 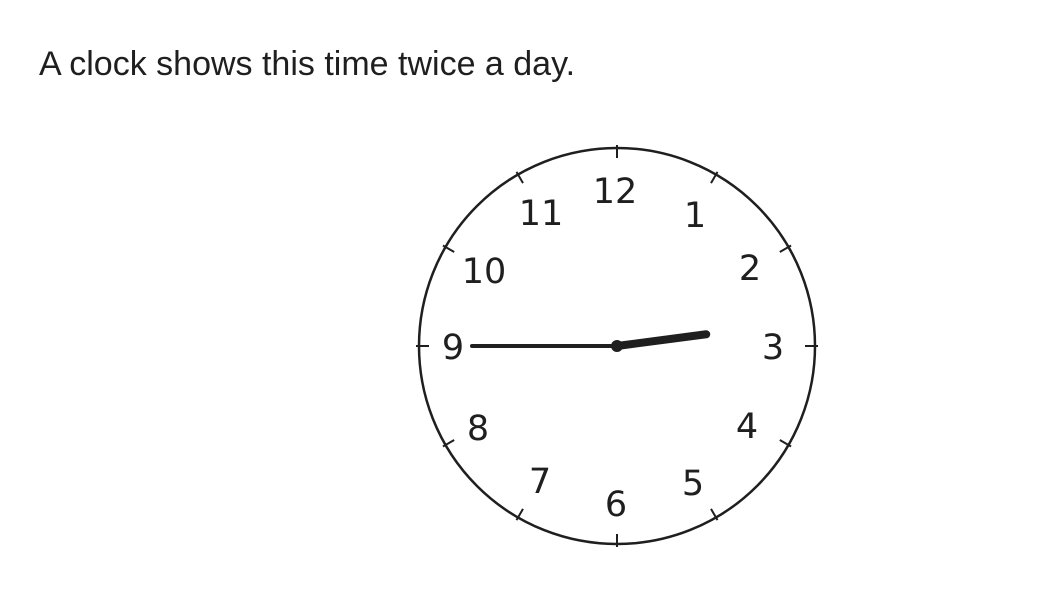 What do you see at coordinates (453, 348) in the screenshot?
I see `numeral-9: 9` at bounding box center [453, 348].